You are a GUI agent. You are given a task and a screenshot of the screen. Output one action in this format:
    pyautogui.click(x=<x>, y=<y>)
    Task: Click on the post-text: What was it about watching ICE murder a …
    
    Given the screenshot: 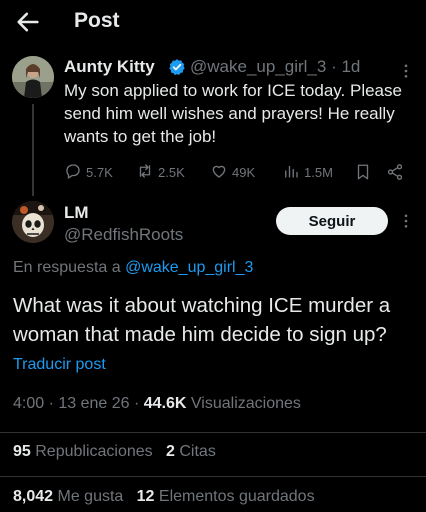 What is the action you would take?
    pyautogui.click(x=202, y=320)
    